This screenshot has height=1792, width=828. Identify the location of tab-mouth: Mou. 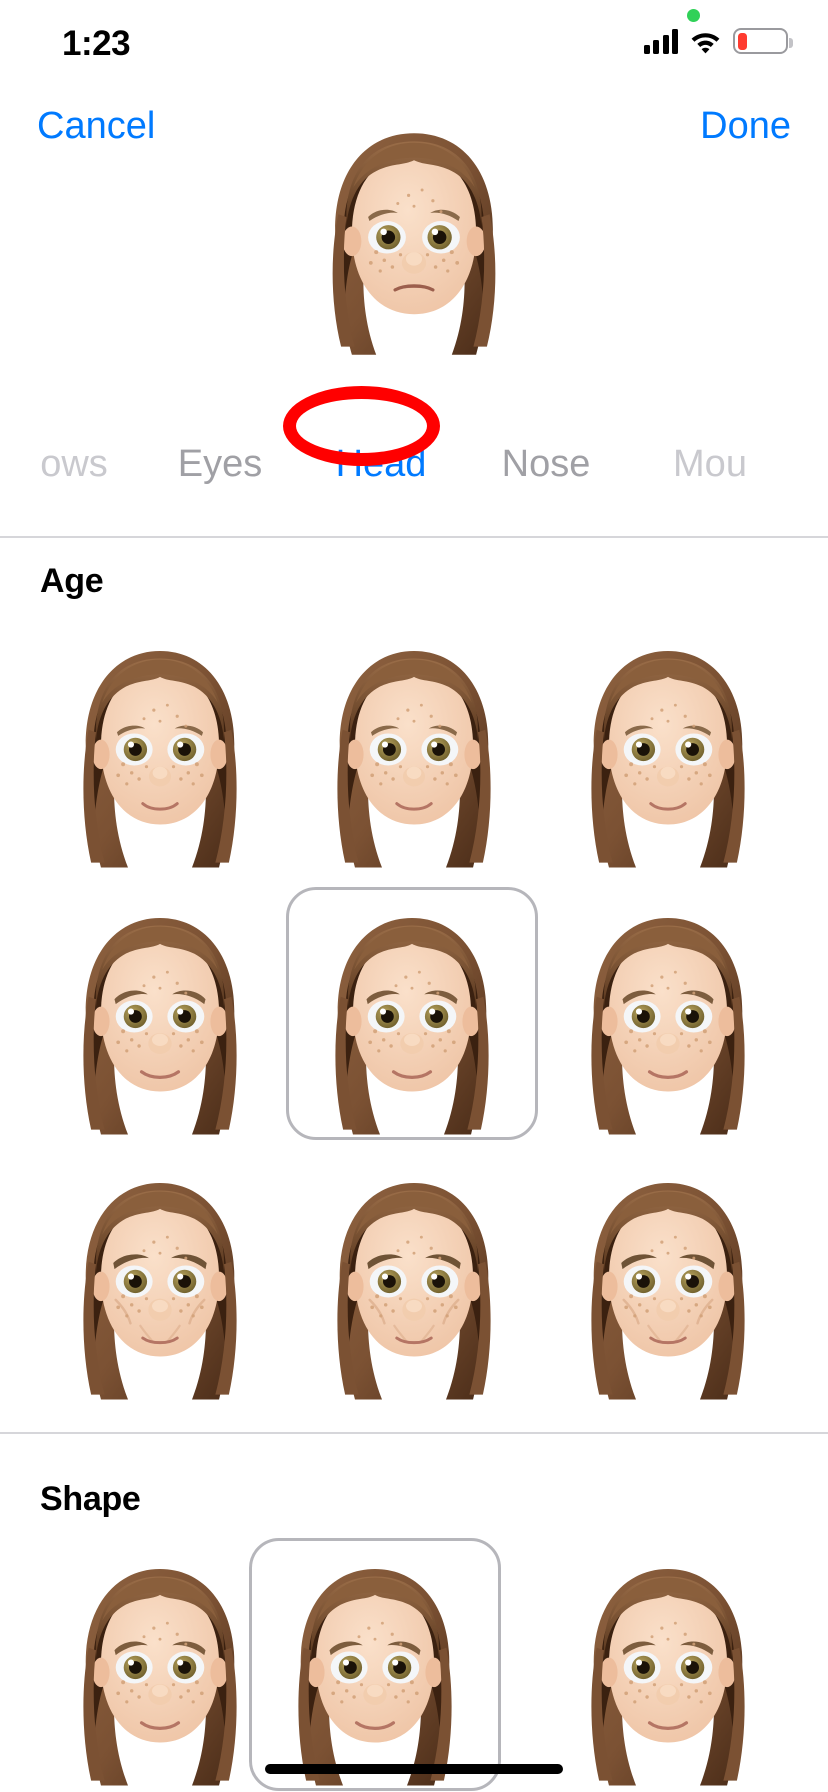
(710, 464).